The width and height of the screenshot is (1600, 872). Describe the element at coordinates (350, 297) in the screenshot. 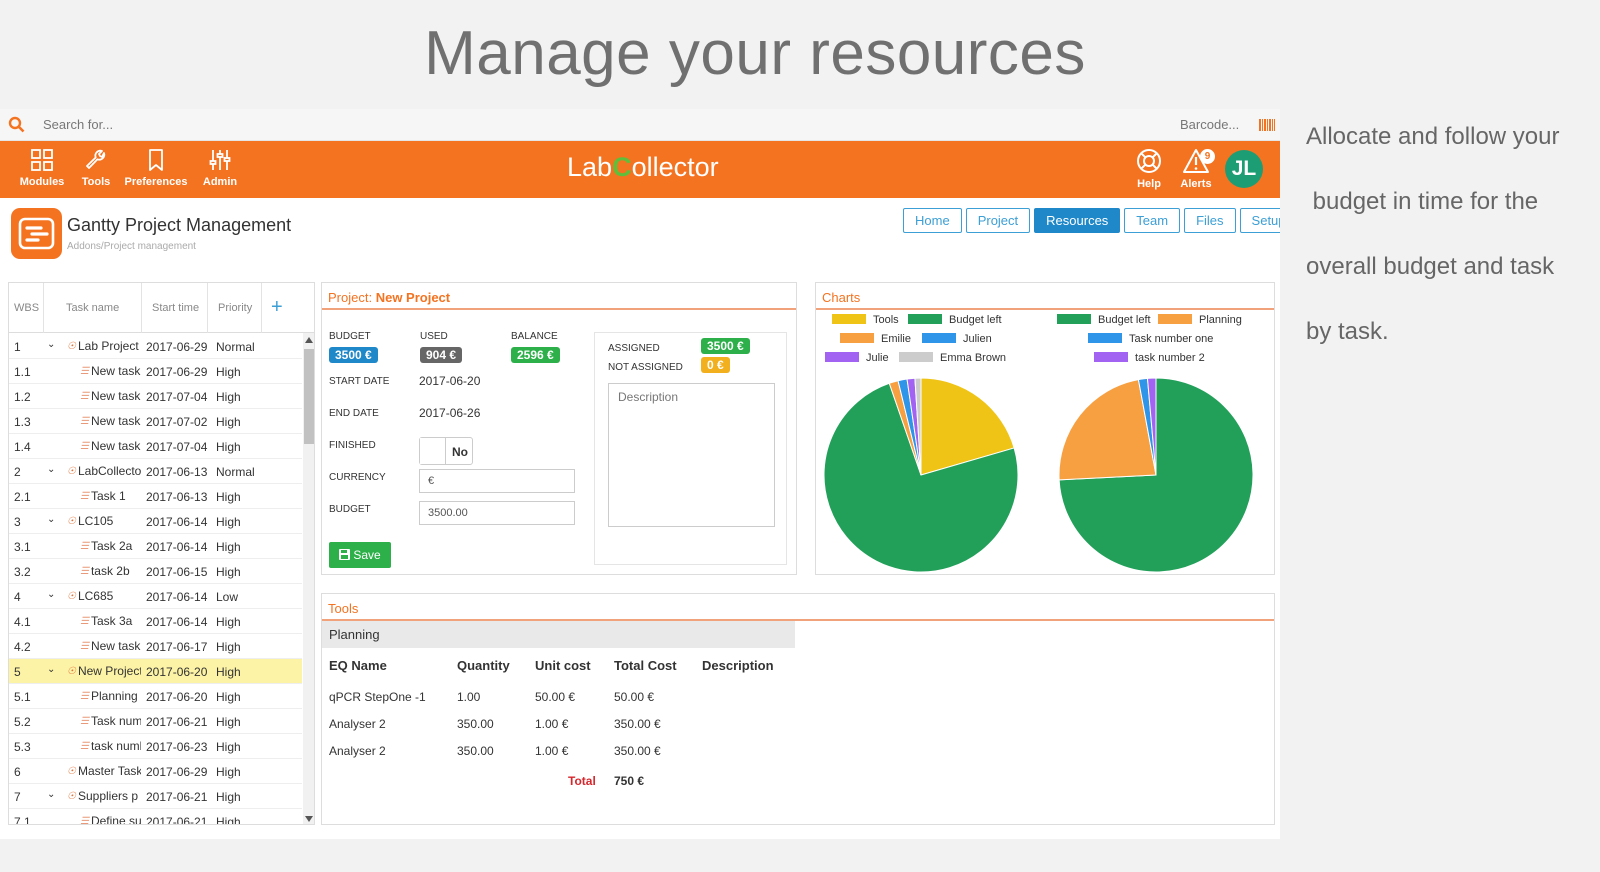

I see `project-label: Project:` at that location.